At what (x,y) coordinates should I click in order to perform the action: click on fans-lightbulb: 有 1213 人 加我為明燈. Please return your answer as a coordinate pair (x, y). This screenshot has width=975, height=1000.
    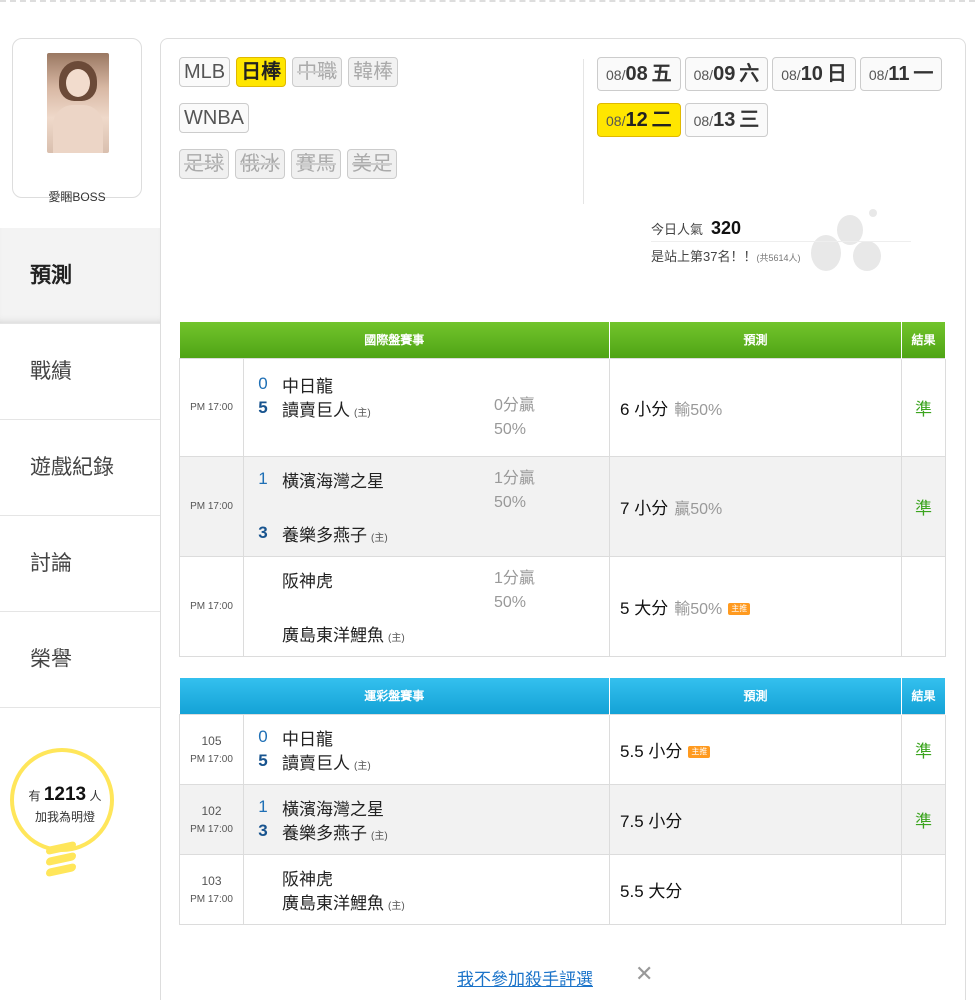
    Looking at the image, I should click on (65, 813).